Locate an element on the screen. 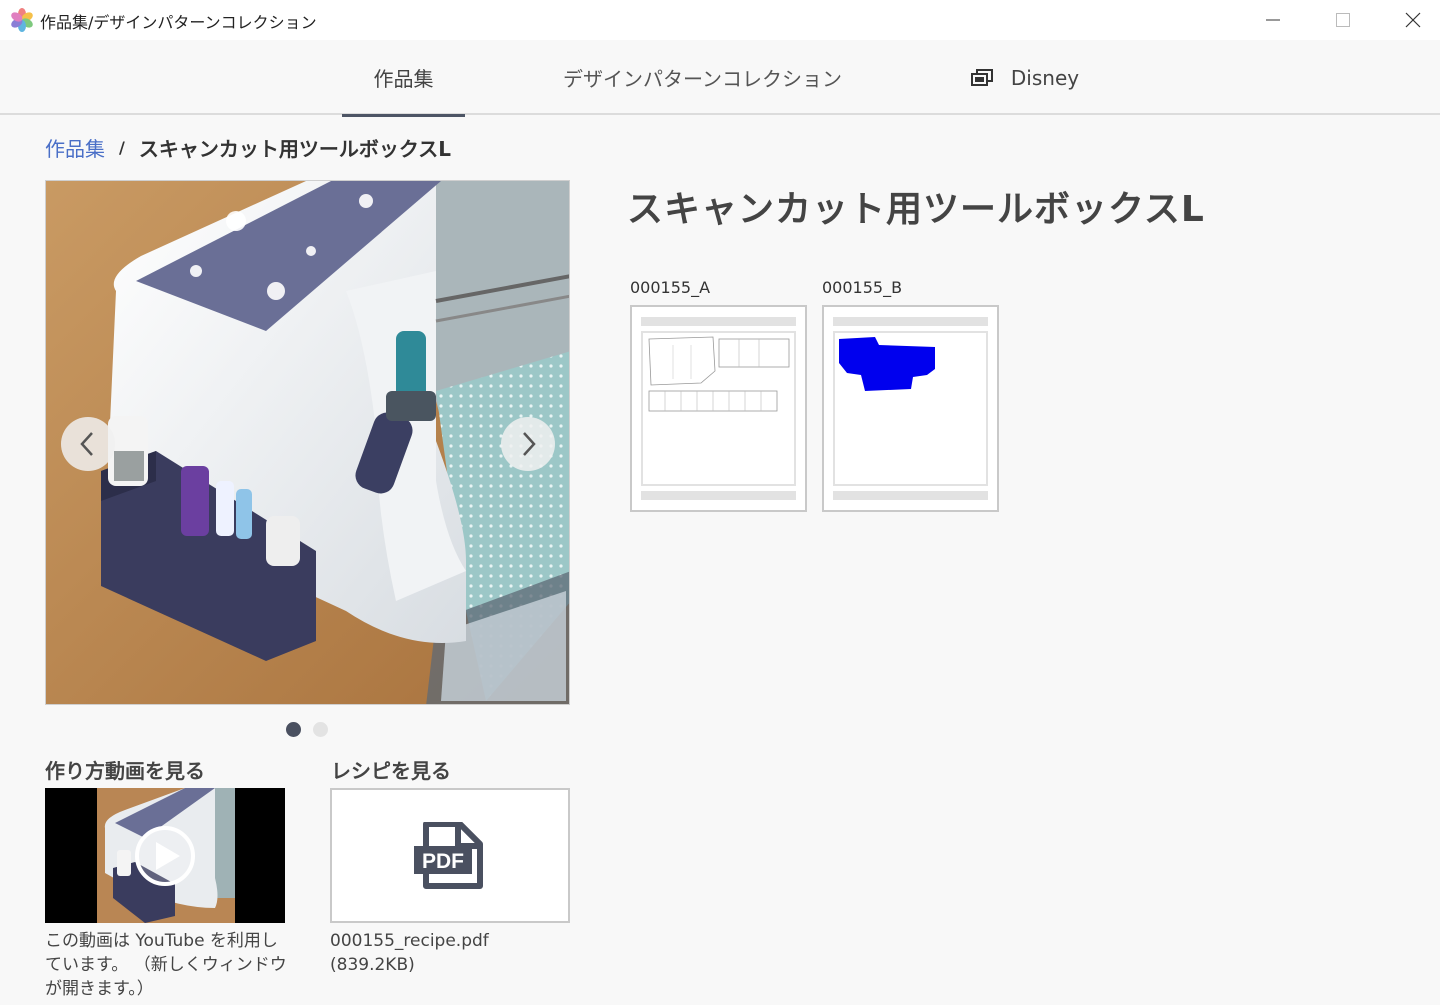  window-title: 作品集/デザインパターンコレクション is located at coordinates (178, 22).